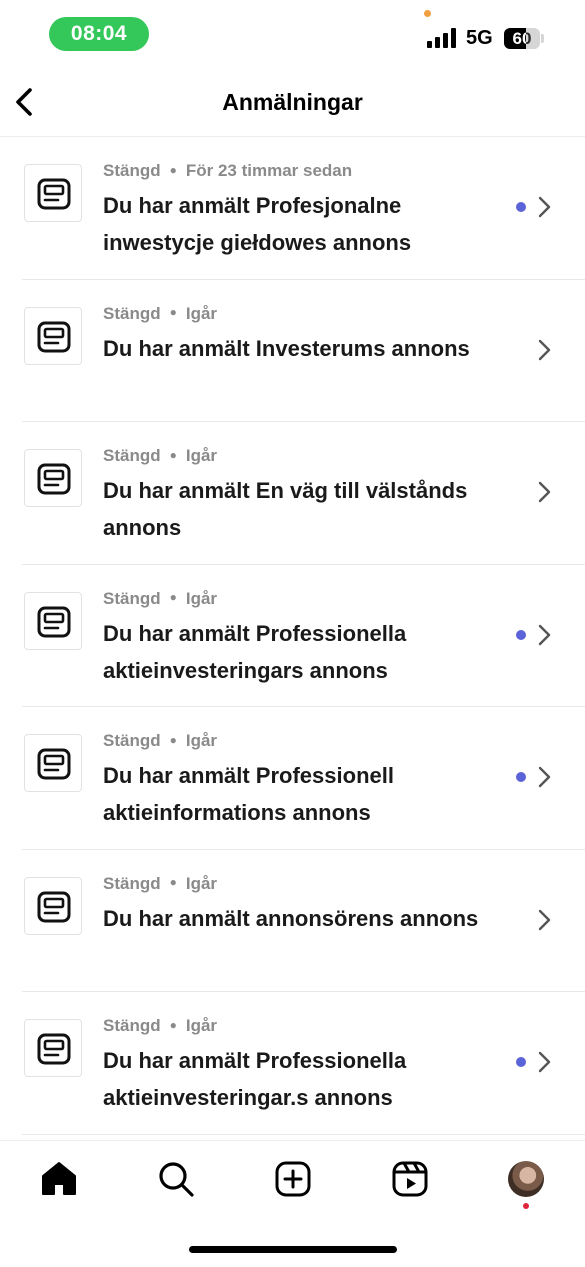  Describe the element at coordinates (441, 38) in the screenshot. I see `signal-icon` at that location.